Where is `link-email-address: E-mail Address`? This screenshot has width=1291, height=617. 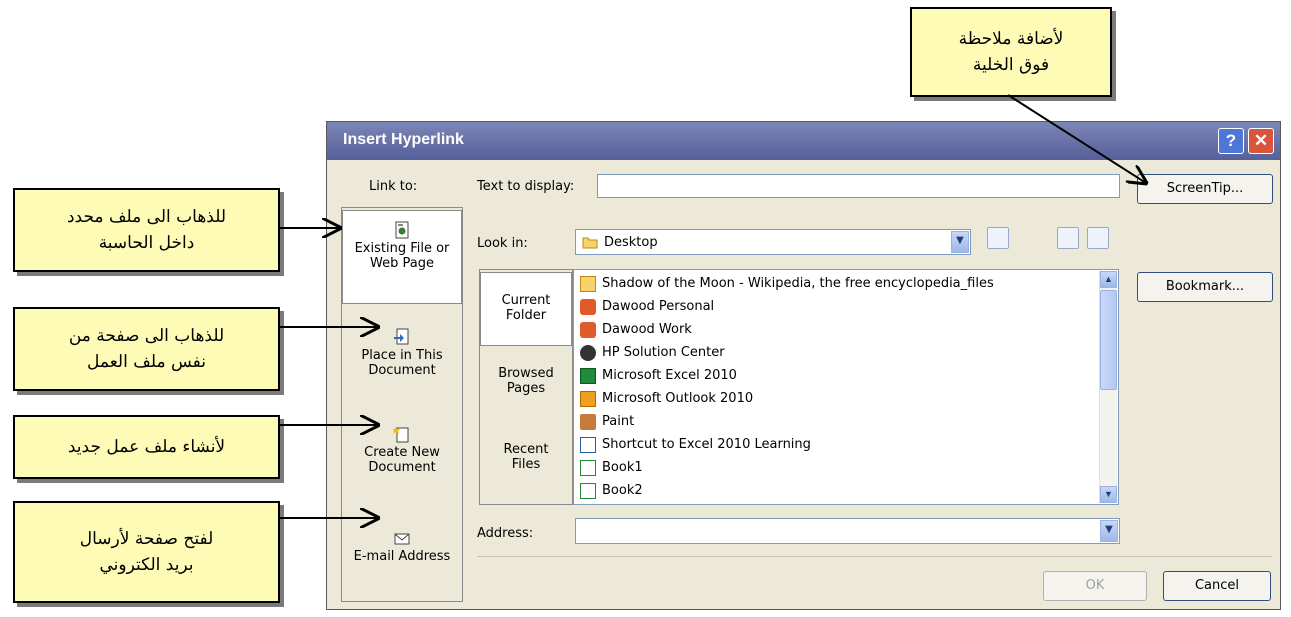
link-email-address: E-mail Address is located at coordinates (402, 550).